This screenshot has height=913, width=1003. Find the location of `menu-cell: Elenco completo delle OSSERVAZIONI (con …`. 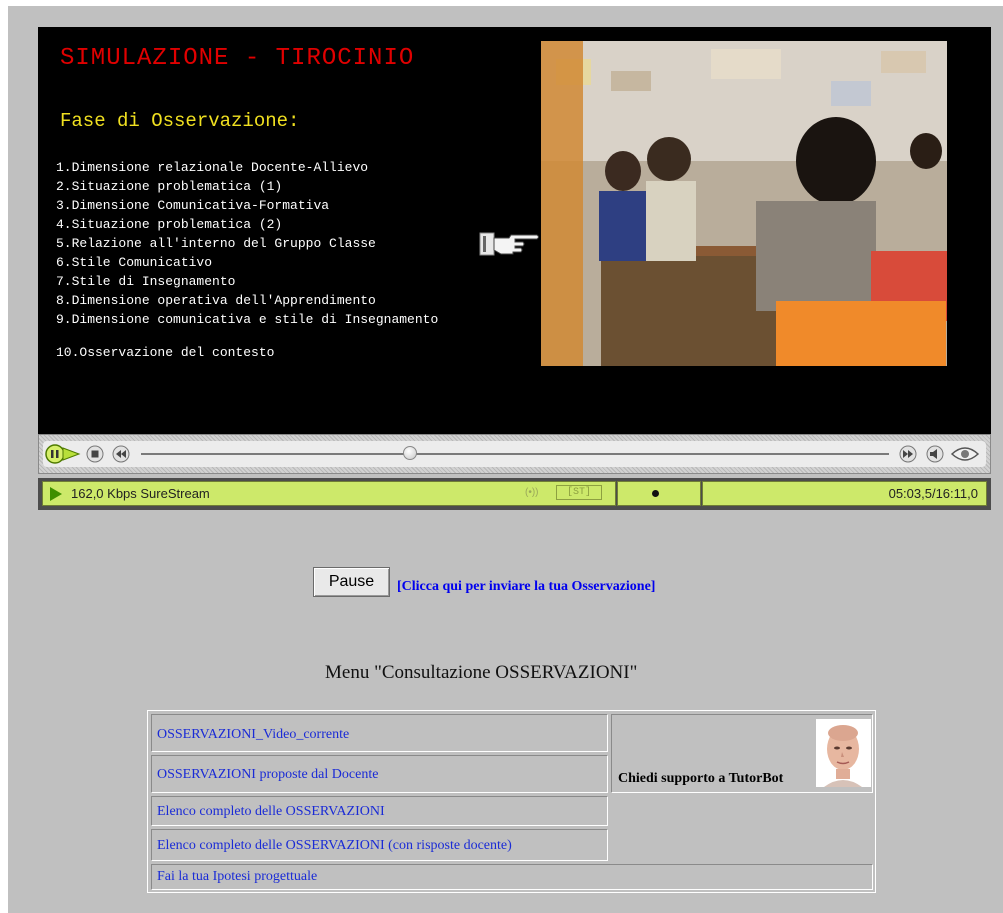

menu-cell: Elenco completo delle OSSERVAZIONI (con … is located at coordinates (379, 845).